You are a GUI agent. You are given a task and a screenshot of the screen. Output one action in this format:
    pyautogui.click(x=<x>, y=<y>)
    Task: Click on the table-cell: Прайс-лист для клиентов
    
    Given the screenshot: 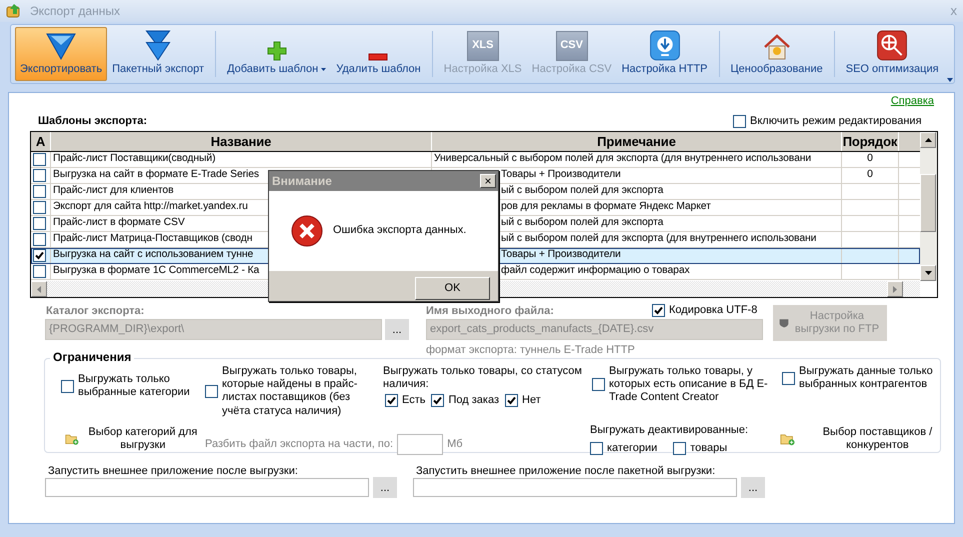 What is the action you would take?
    pyautogui.click(x=113, y=191)
    